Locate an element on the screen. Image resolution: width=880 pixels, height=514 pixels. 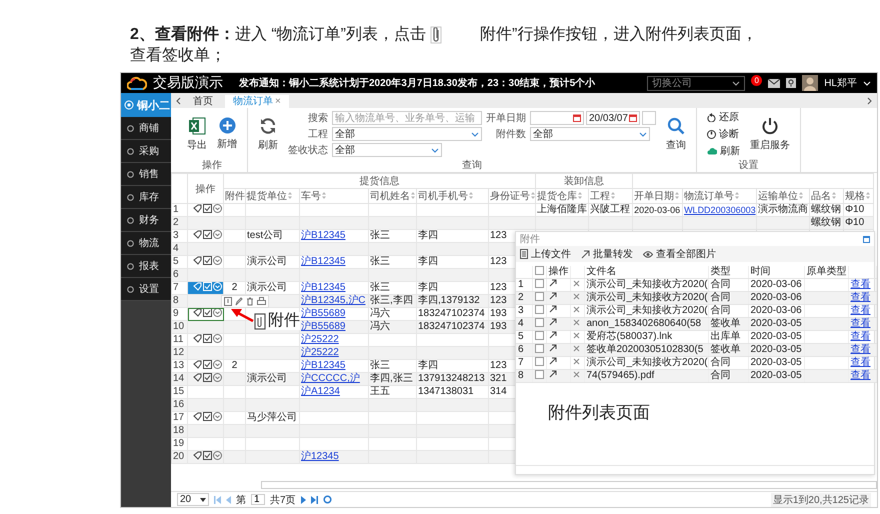
sidebar-item: 财务 is located at coordinates (146, 220).